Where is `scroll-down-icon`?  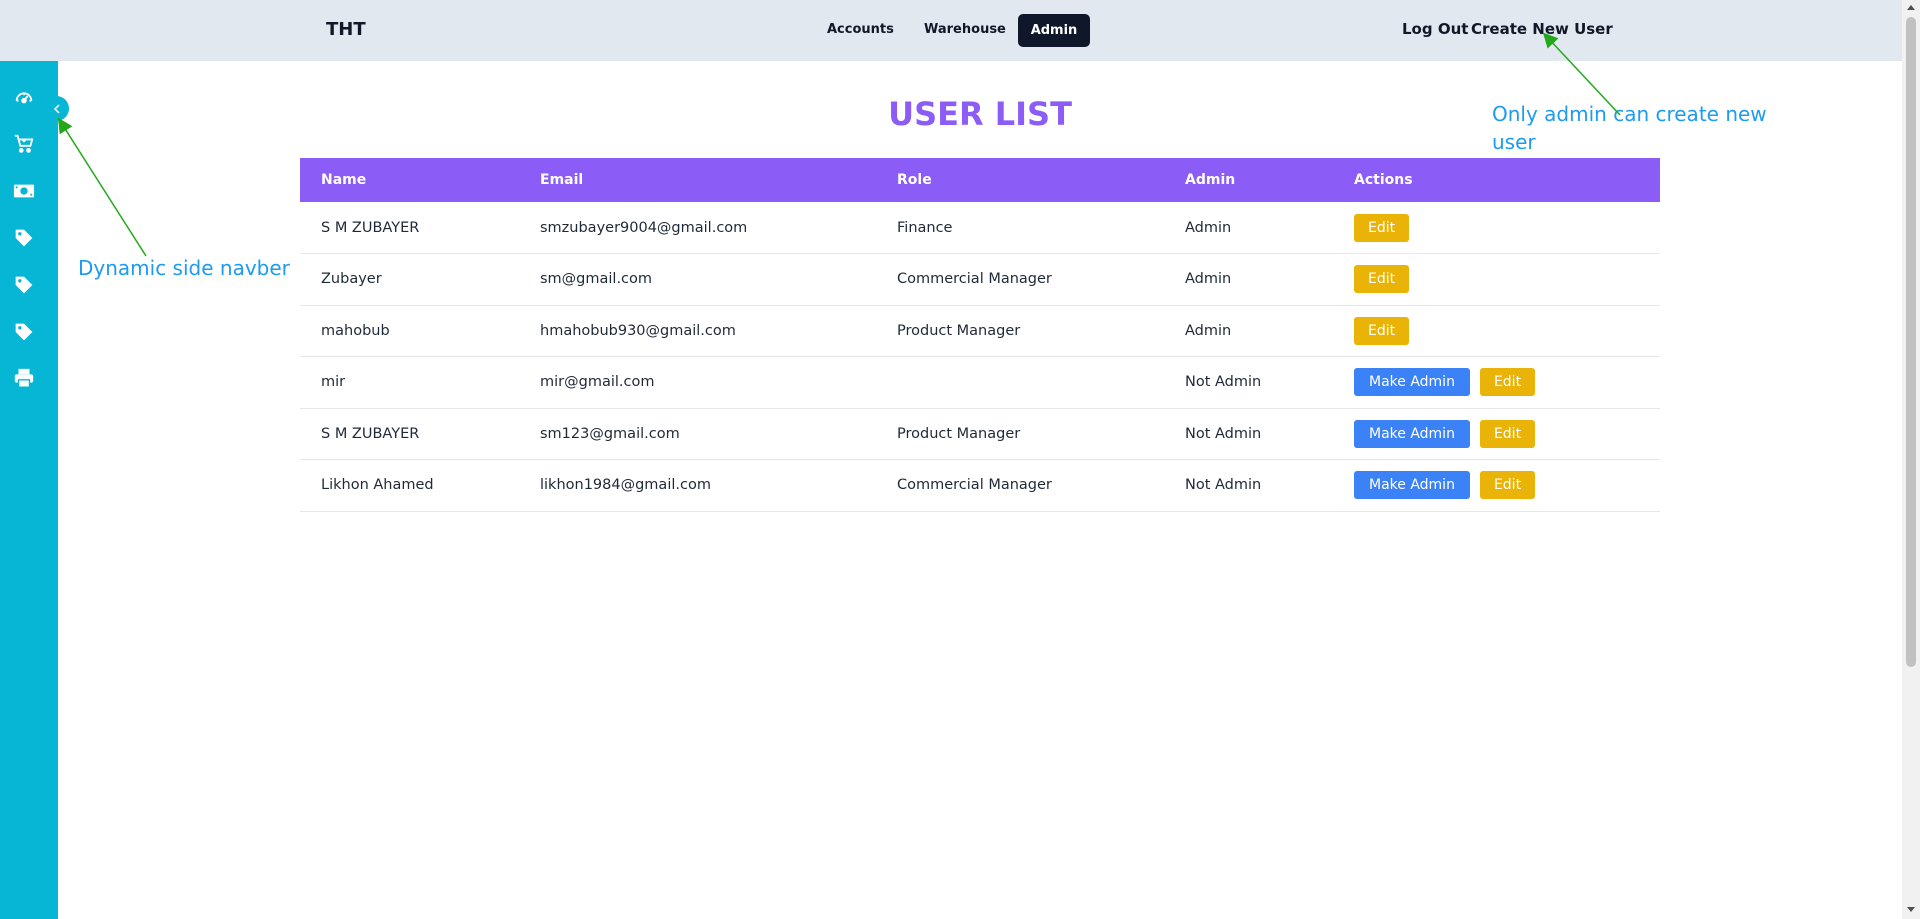
scroll-down-icon is located at coordinates (1911, 909).